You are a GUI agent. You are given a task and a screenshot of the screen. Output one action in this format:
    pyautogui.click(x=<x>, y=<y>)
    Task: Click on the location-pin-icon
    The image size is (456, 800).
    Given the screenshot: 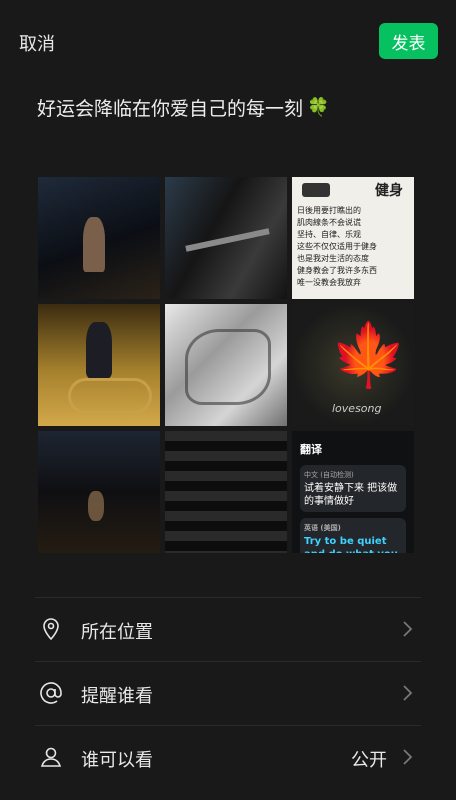 What is the action you would take?
    pyautogui.click(x=51, y=629)
    